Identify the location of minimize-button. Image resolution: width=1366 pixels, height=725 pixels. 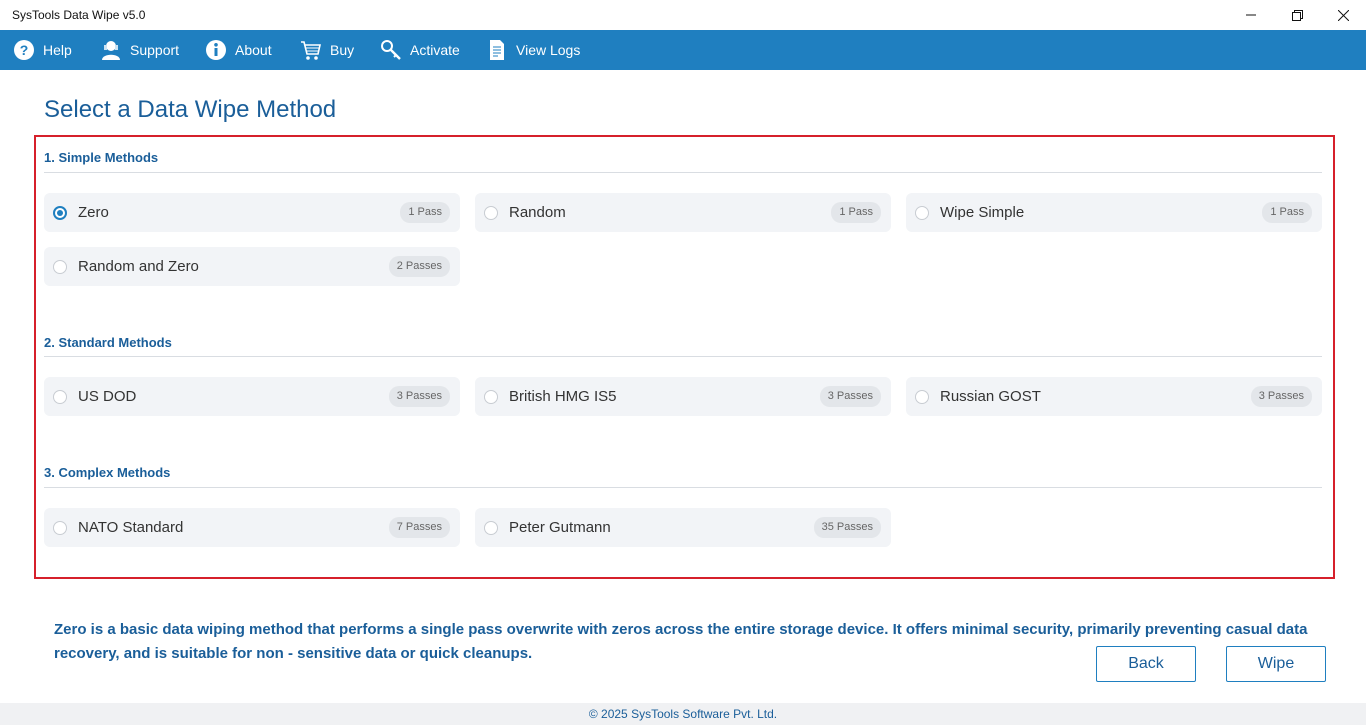
(1251, 15).